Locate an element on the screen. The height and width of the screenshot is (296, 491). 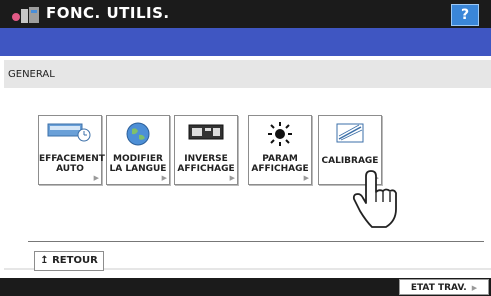
job-status-button: ETAT TRAV. ▶ is located at coordinates (444, 287).